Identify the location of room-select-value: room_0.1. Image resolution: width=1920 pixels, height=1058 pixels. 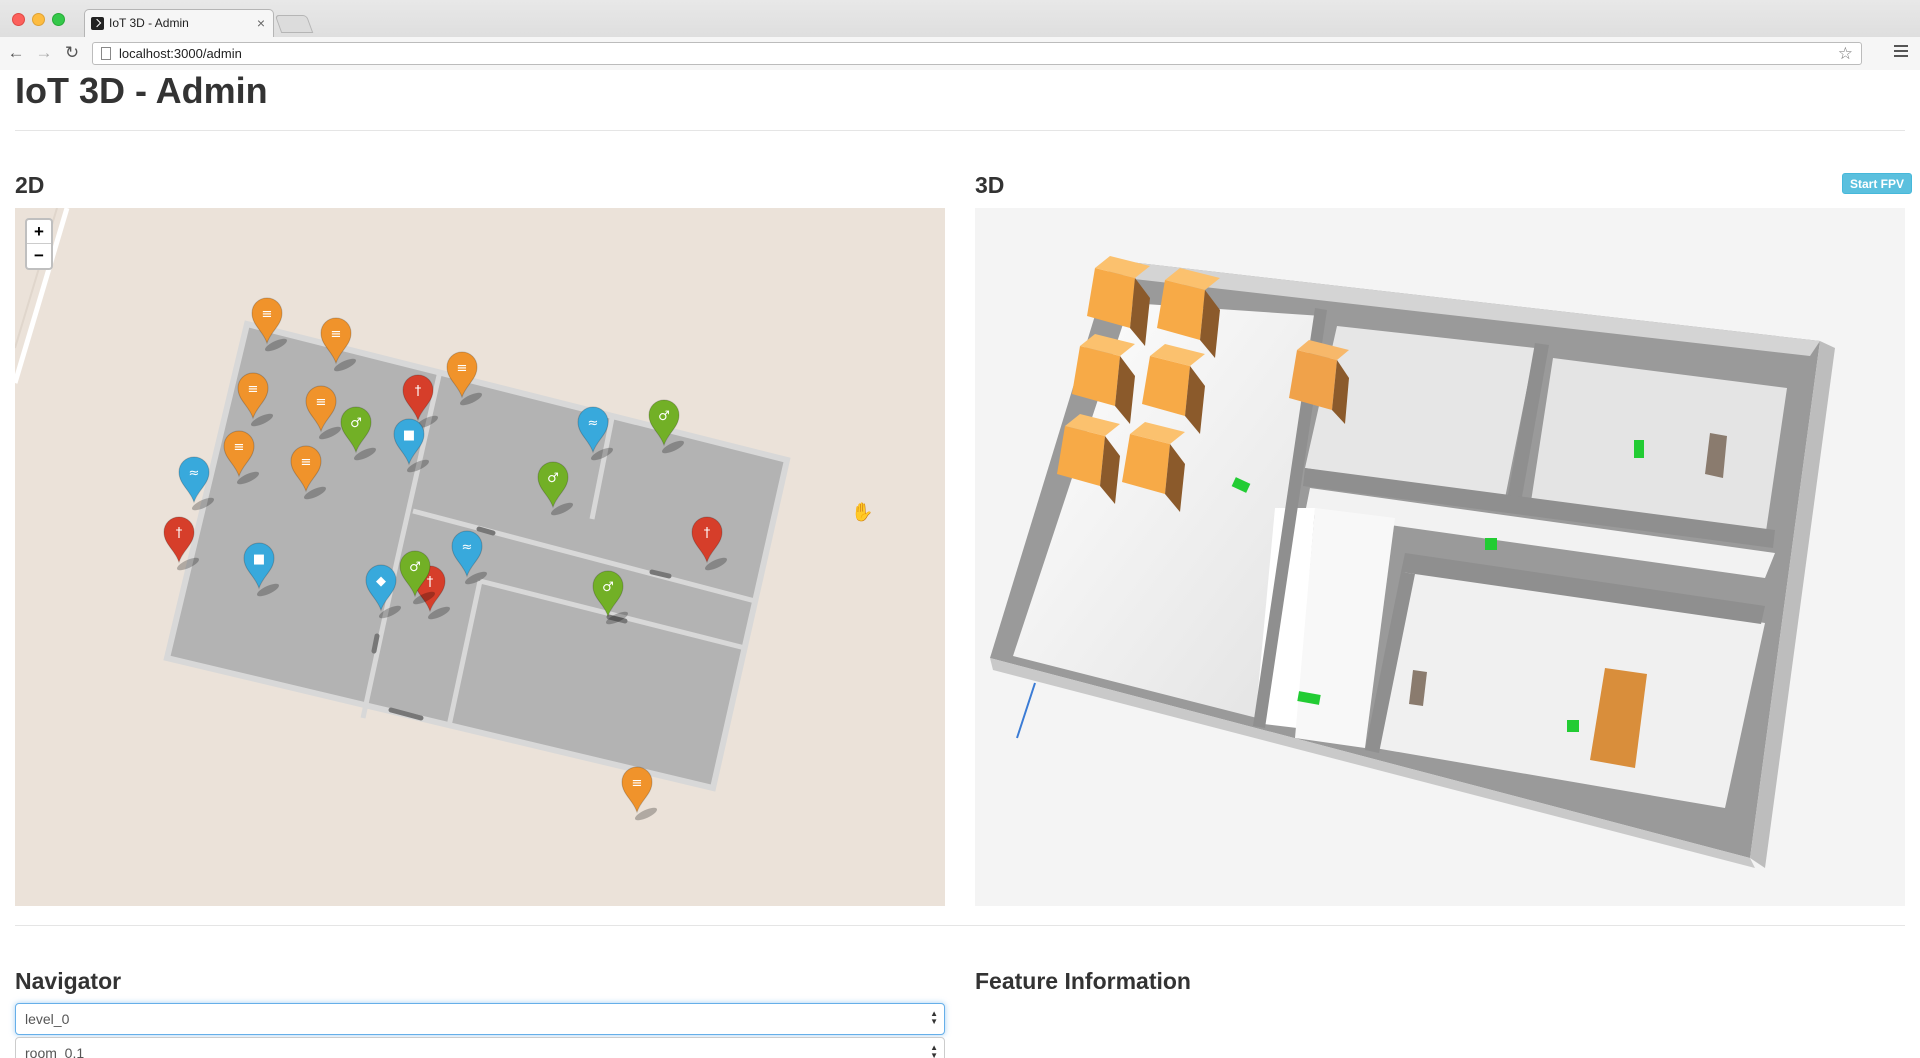
(55, 1051).